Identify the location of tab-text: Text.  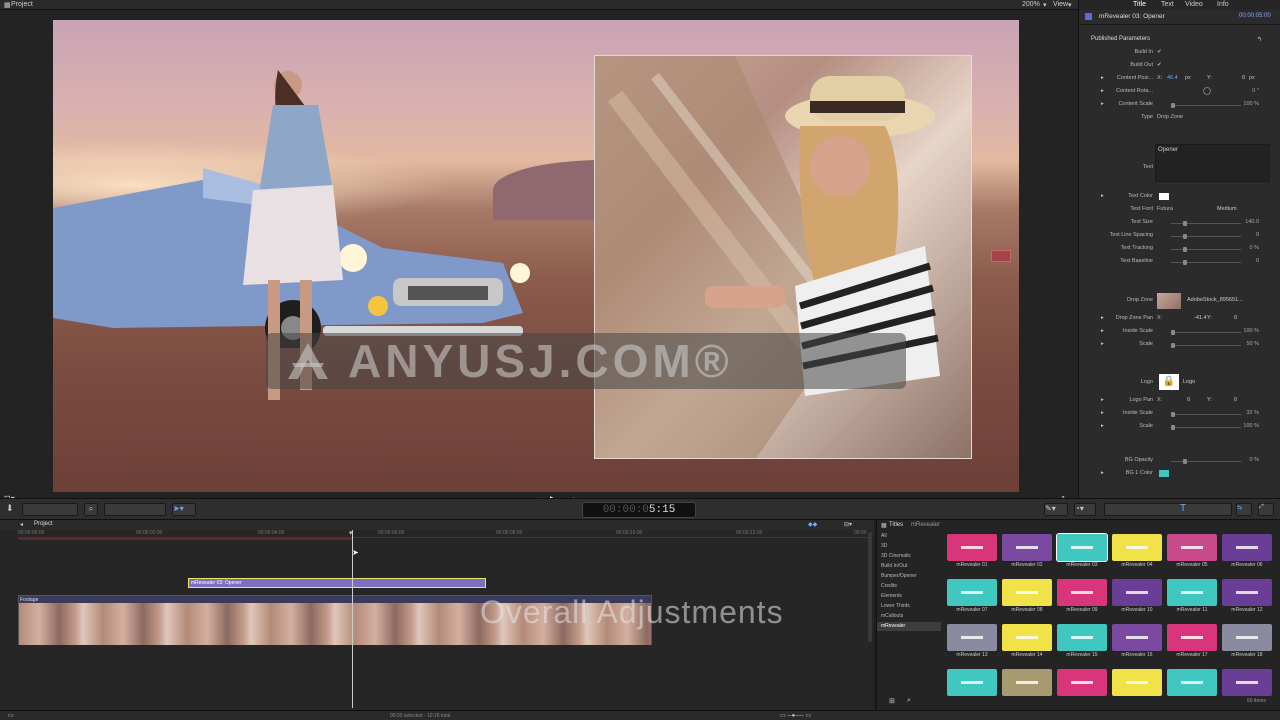
(1167, 4).